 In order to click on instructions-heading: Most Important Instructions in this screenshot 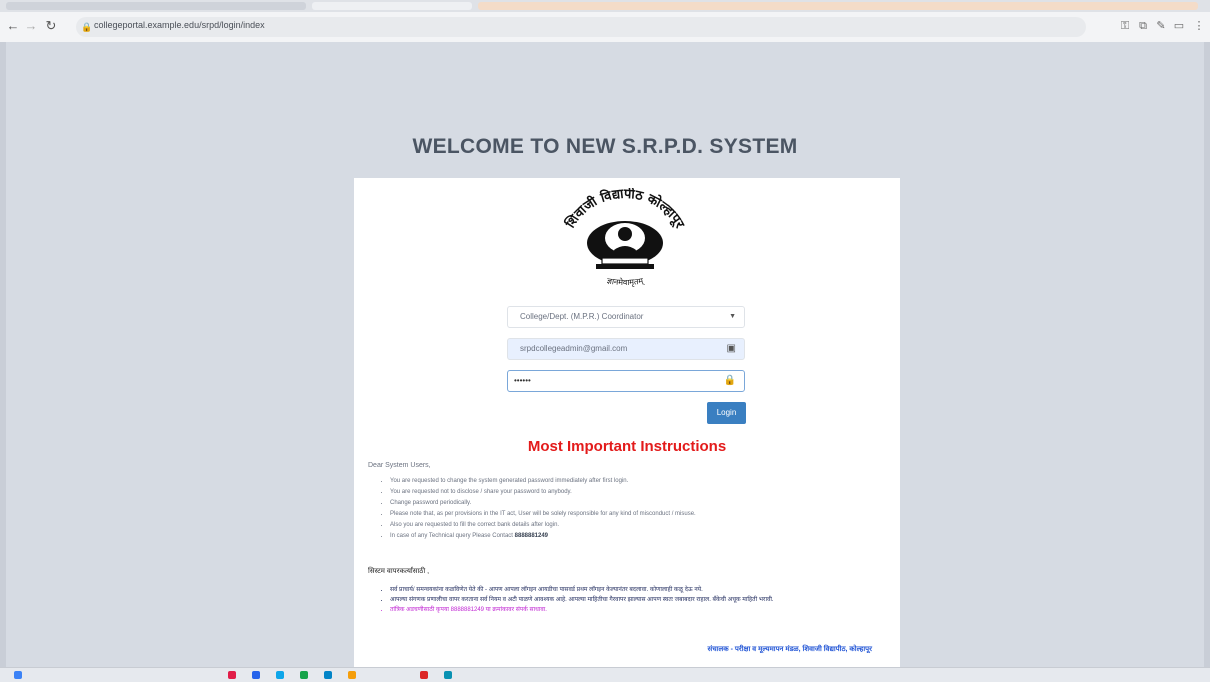, I will do `click(627, 446)`.